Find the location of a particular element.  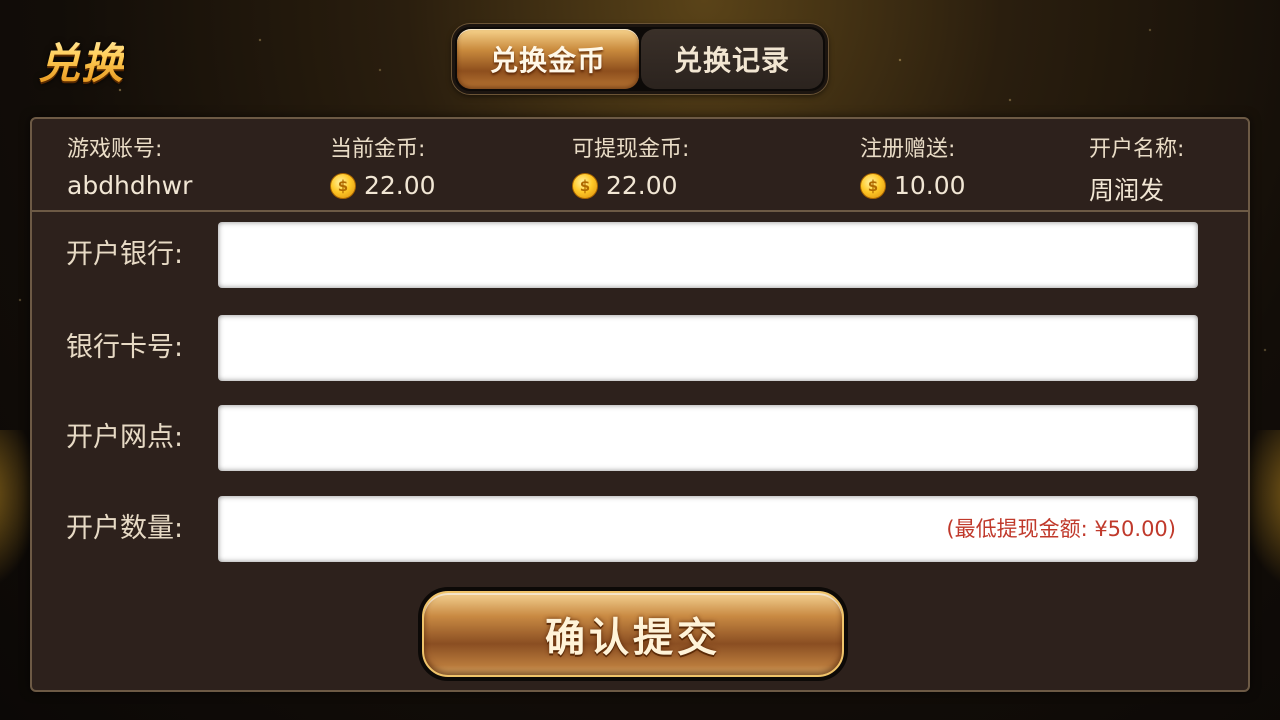

withdrawable-coins-value: $ 22.00 is located at coordinates (630, 185).